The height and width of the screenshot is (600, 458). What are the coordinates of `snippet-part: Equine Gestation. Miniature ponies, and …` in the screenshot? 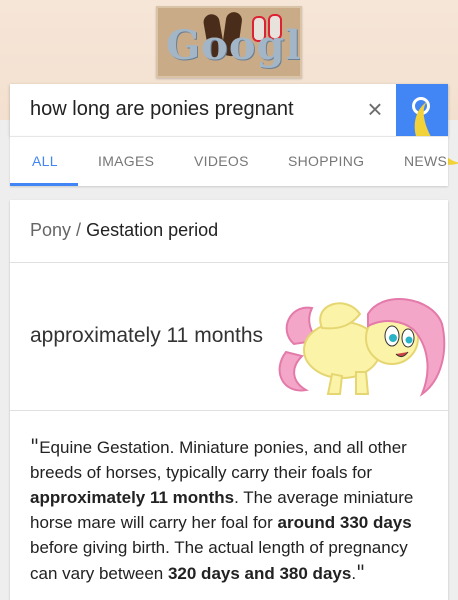 It's located at (218, 460).